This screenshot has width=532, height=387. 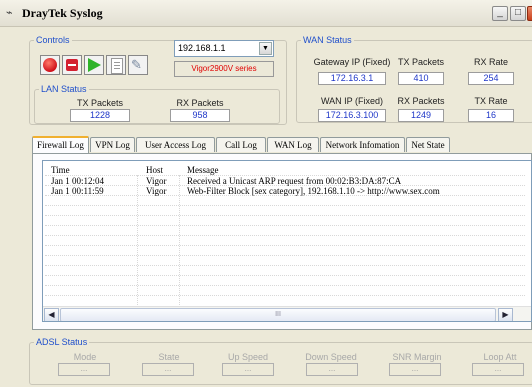 I want to click on wan-rx-rate-label: RX Rate, so click(x=490, y=62).